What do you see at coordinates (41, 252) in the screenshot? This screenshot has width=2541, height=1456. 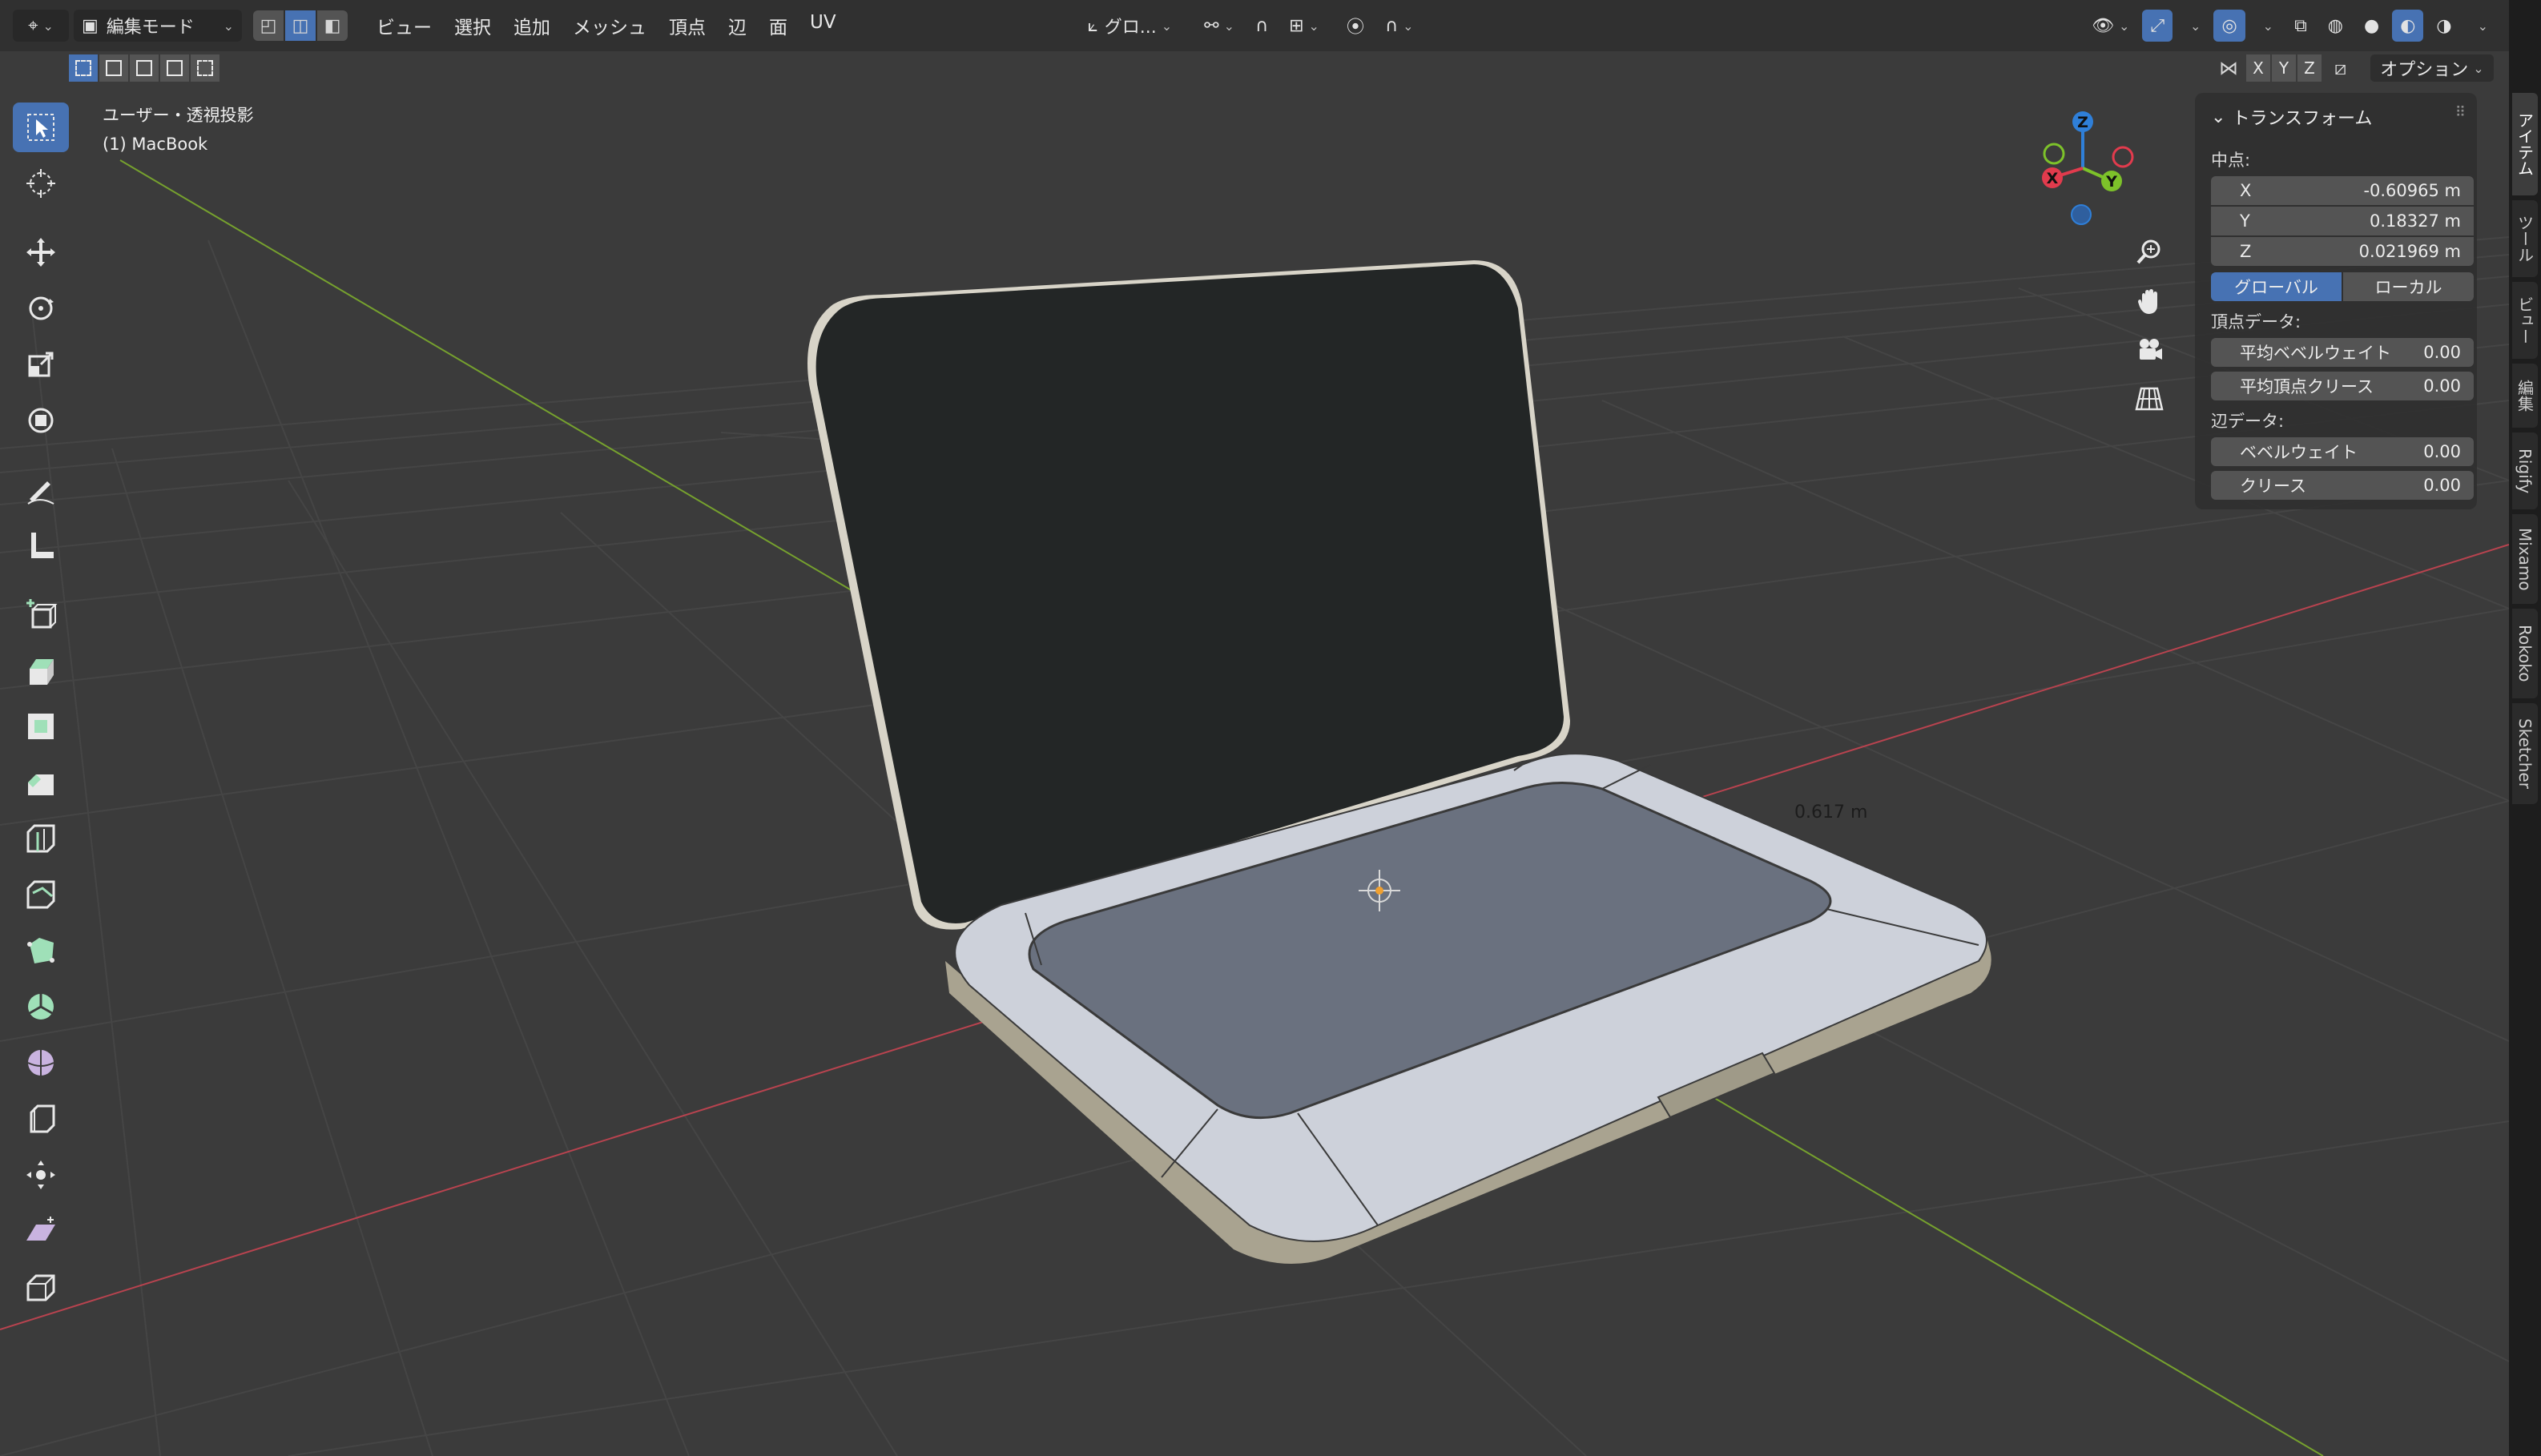 I see `tool-move` at bounding box center [41, 252].